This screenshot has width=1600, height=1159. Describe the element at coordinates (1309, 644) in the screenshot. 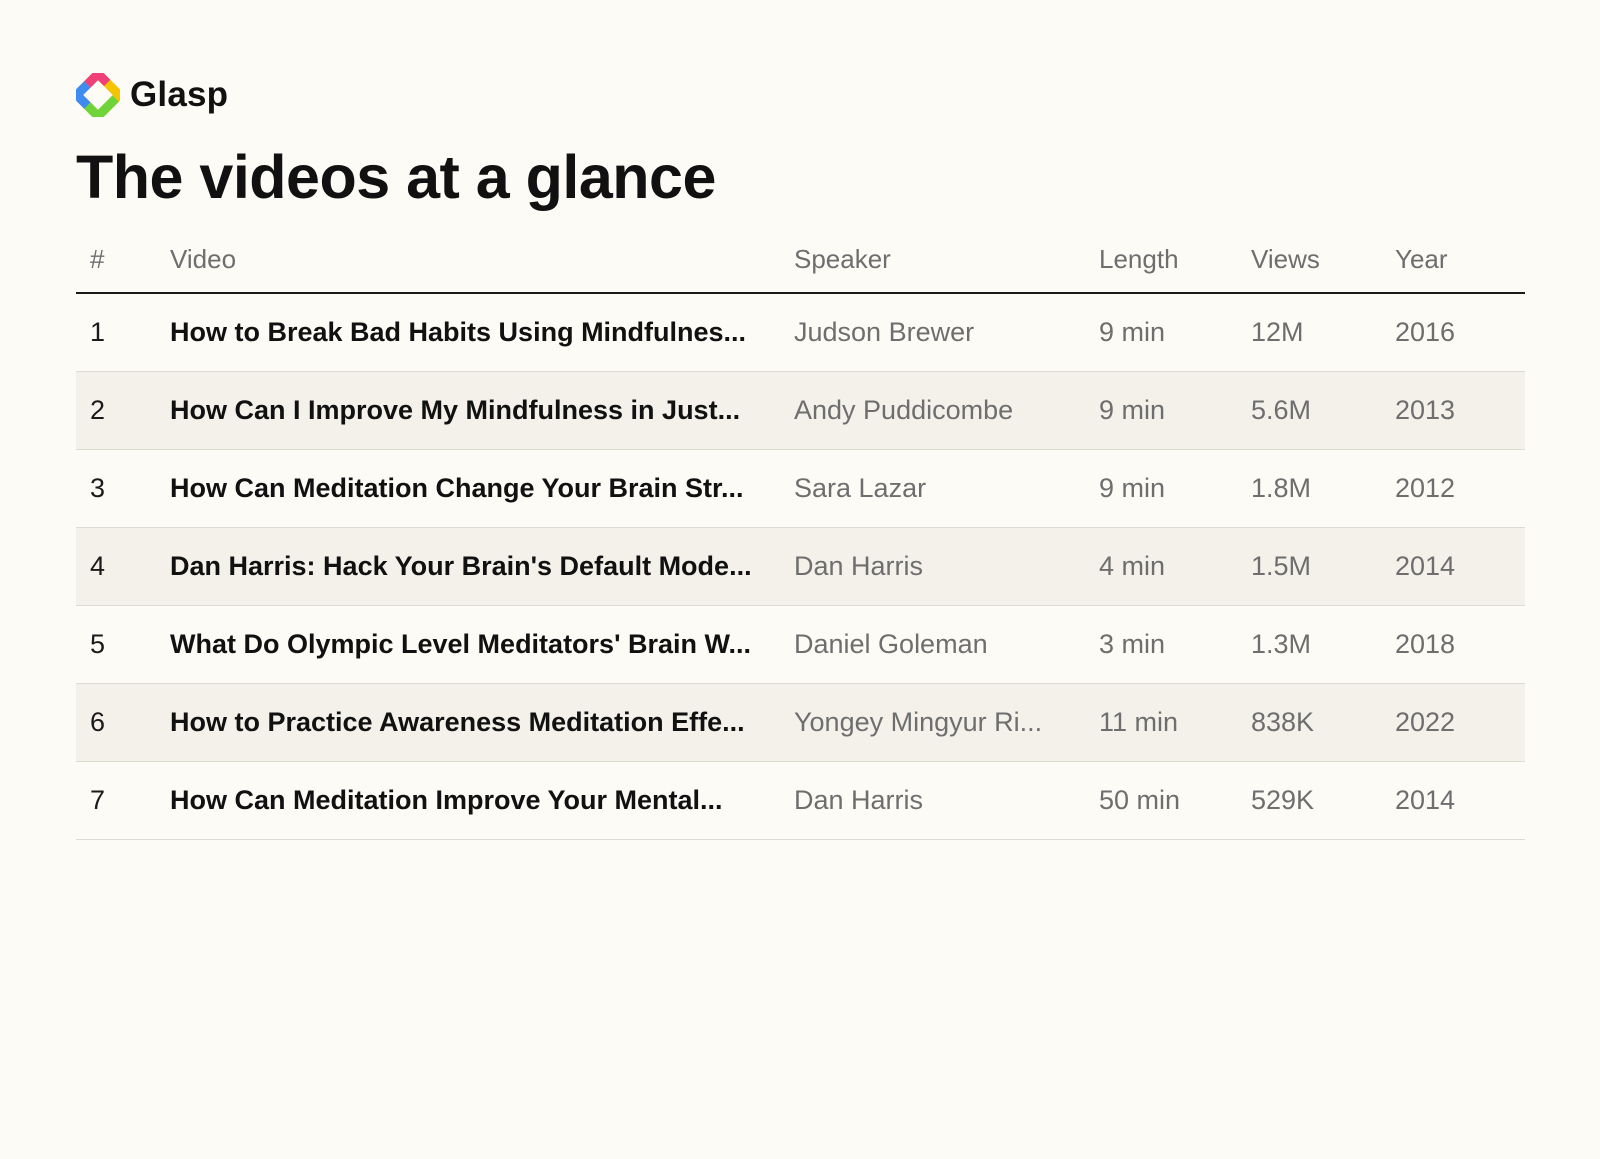

I see `cell-views: 1.3M` at that location.